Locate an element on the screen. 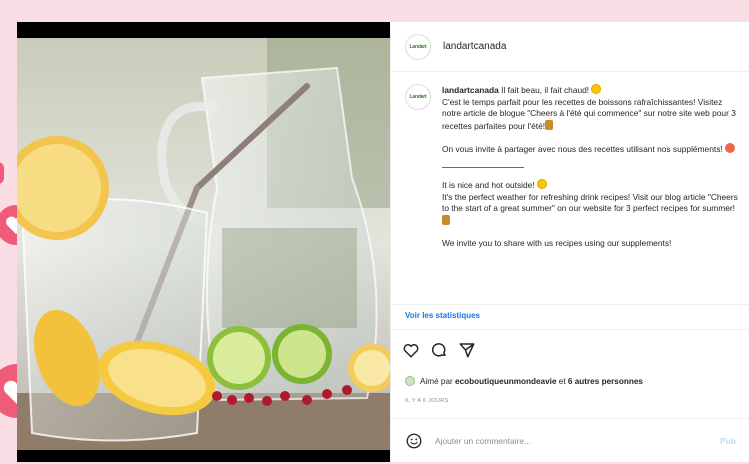  likes-user: ecoboutiqueunmondeavie is located at coordinates (505, 381).